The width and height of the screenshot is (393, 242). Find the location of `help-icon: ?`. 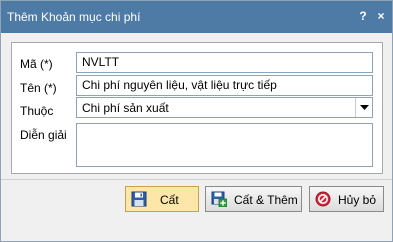

help-icon: ? is located at coordinates (363, 16).